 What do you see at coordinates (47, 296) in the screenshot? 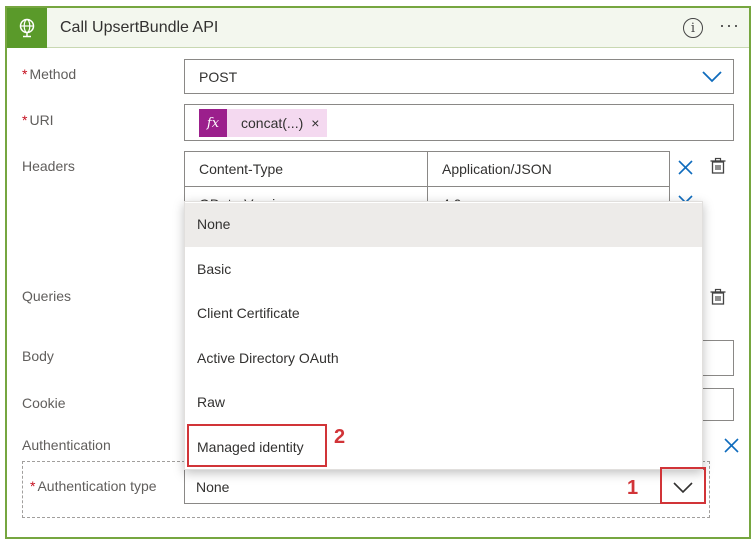
I see `queries-label: Queries` at bounding box center [47, 296].